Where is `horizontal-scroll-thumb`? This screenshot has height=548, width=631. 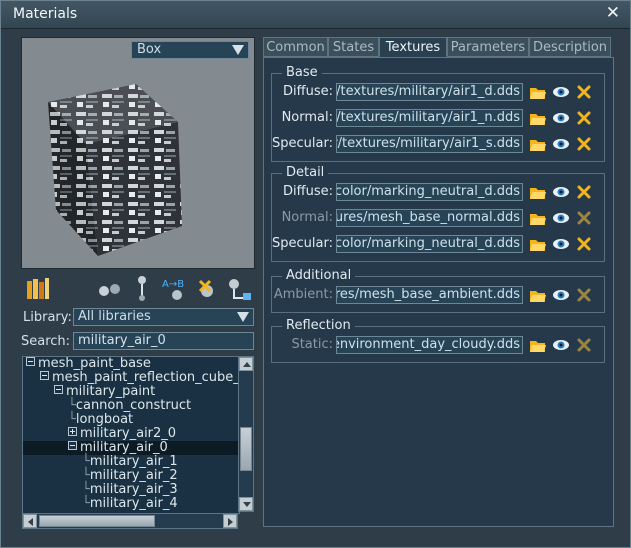 horizontal-scroll-thumb is located at coordinates (97, 521).